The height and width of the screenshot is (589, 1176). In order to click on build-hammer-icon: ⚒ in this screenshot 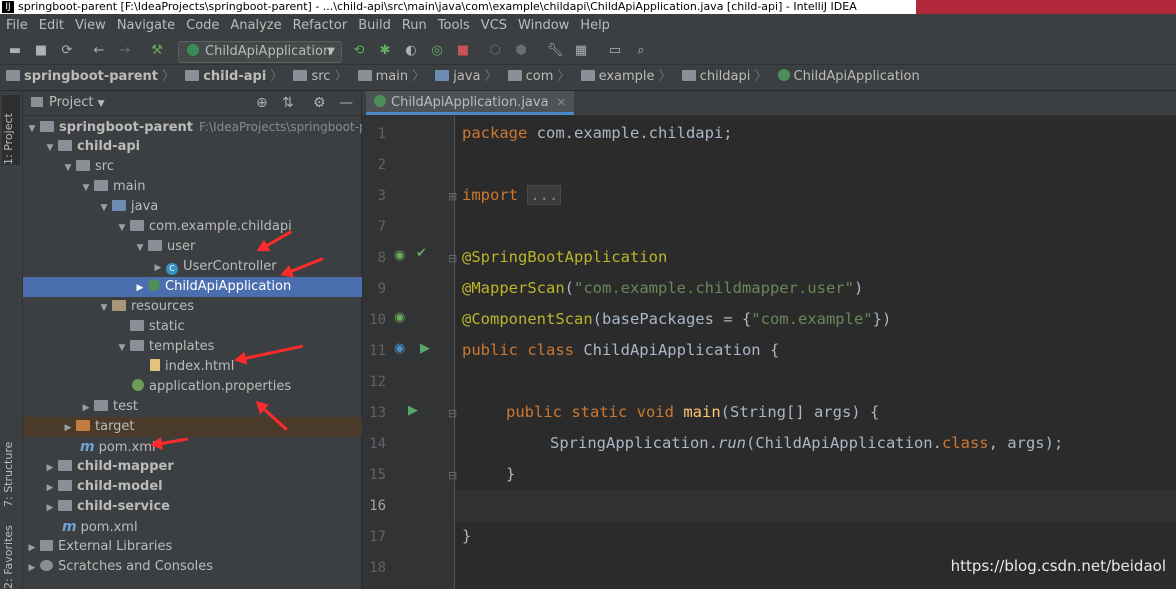, I will do `click(157, 51)`.